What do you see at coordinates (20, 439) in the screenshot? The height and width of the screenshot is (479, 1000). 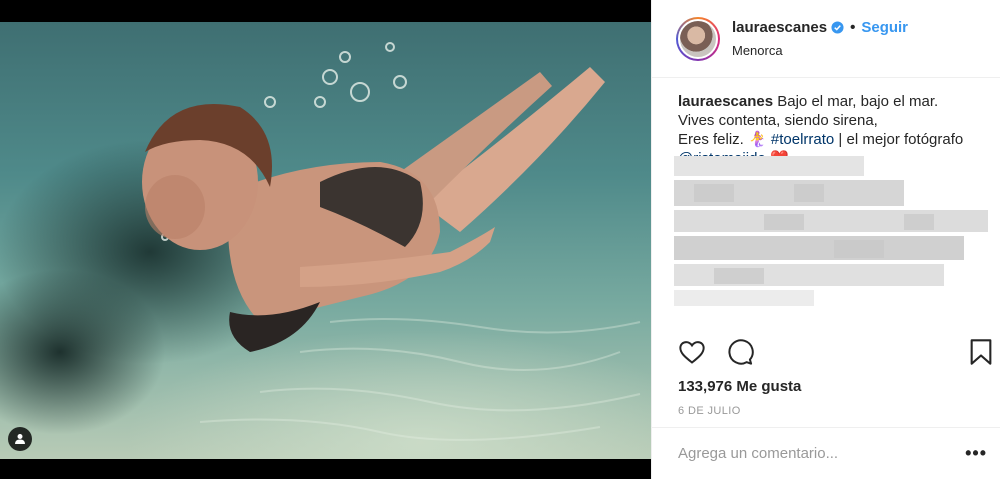 I see `user-tag-icon` at bounding box center [20, 439].